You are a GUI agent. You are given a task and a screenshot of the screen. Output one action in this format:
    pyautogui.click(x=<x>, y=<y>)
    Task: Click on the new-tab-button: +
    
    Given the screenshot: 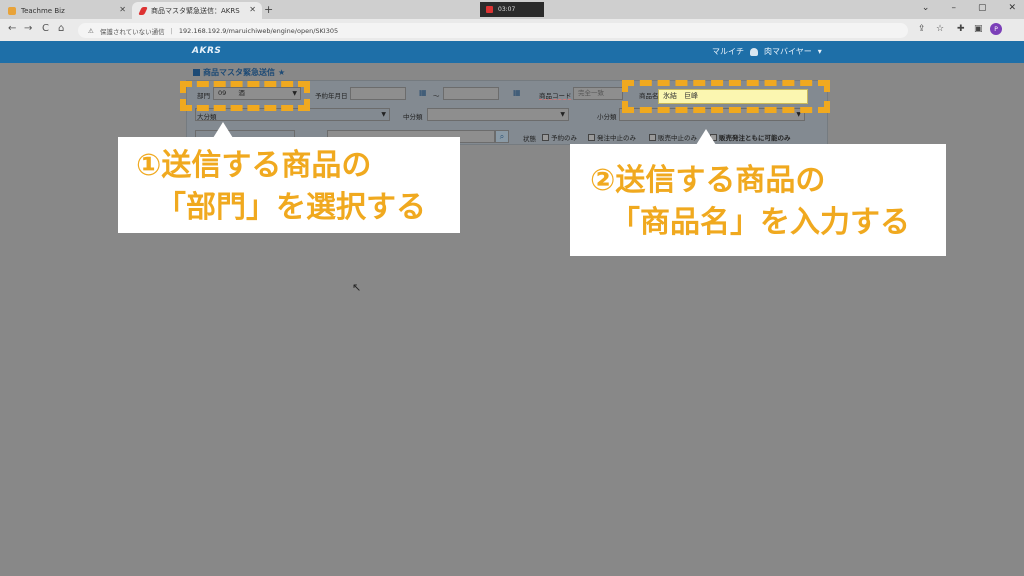 What is the action you would take?
    pyautogui.click(x=268, y=9)
    